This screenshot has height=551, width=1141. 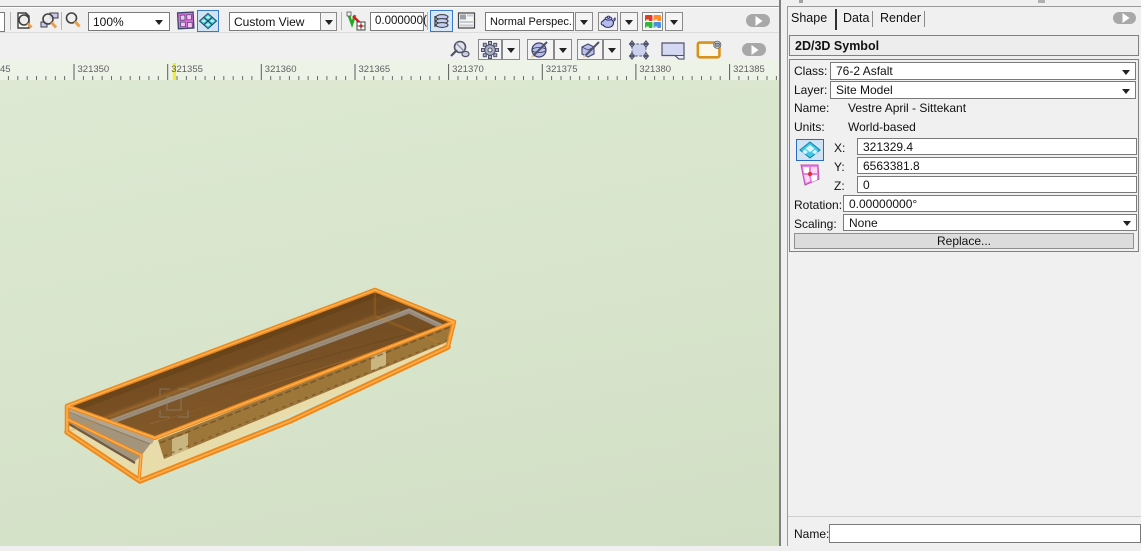 I want to click on svg-text: 321375, so click(x=562, y=69).